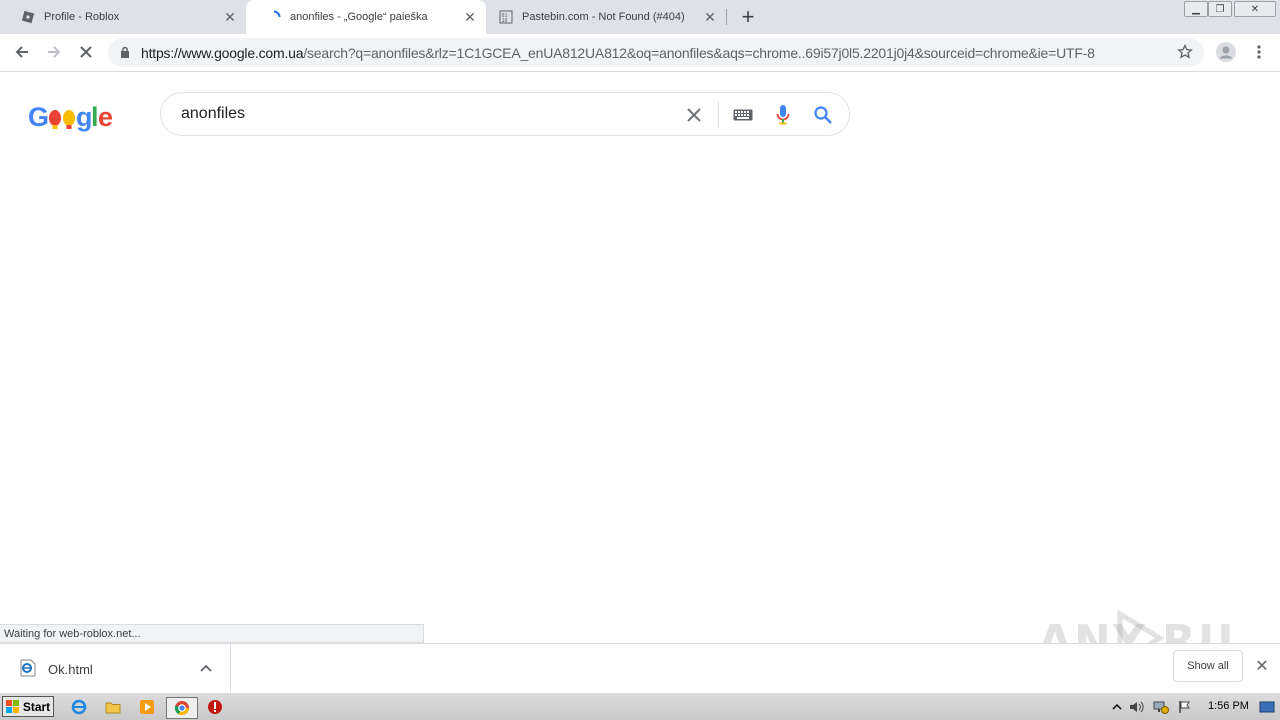  I want to click on opera-warning-icon, so click(215, 707).